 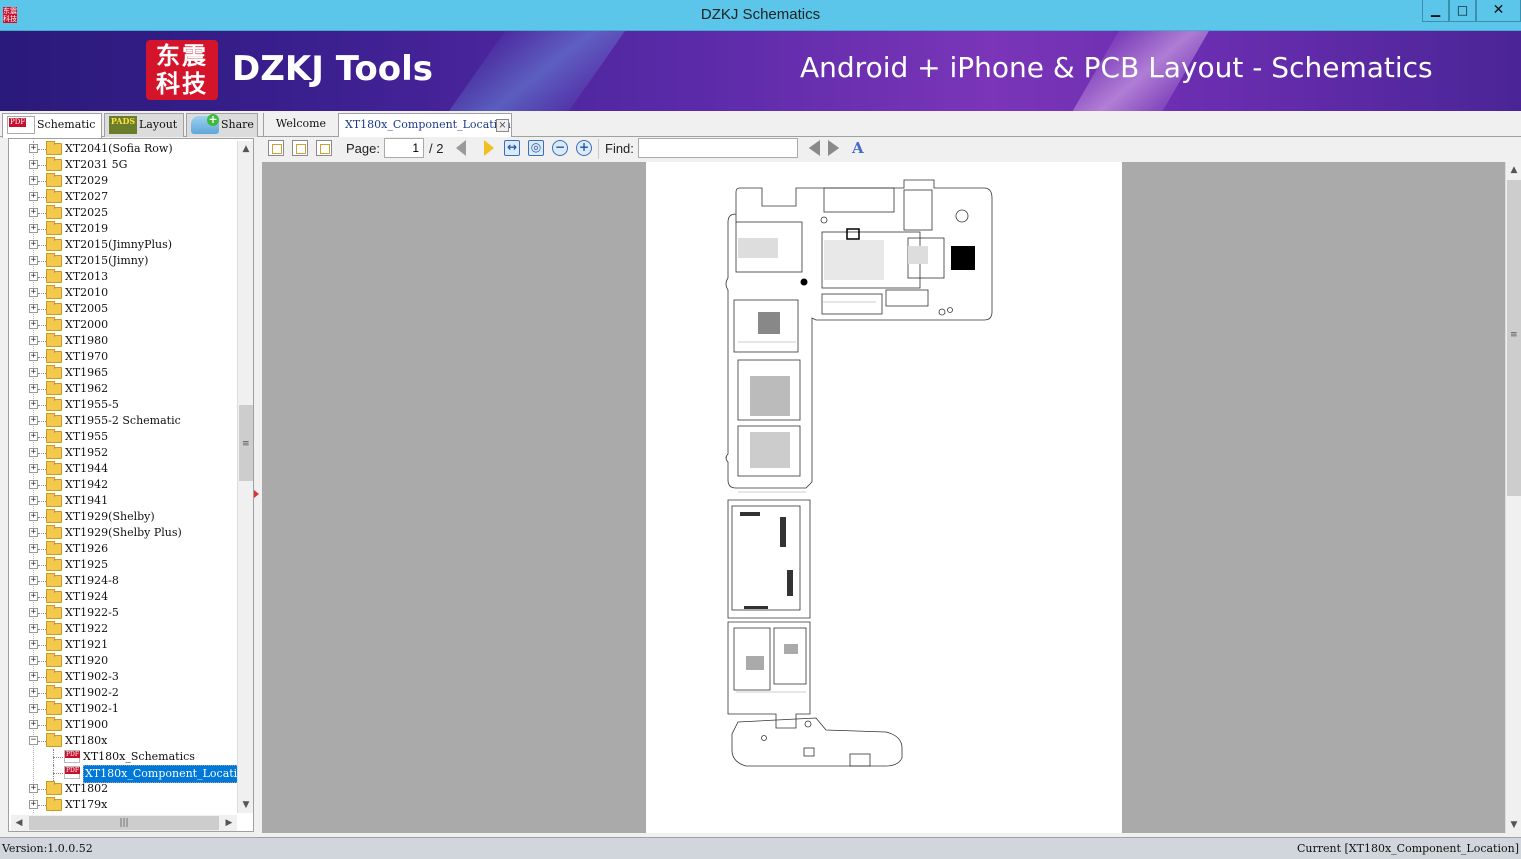 I want to click on tree-item: + XT1965, so click(x=123, y=373).